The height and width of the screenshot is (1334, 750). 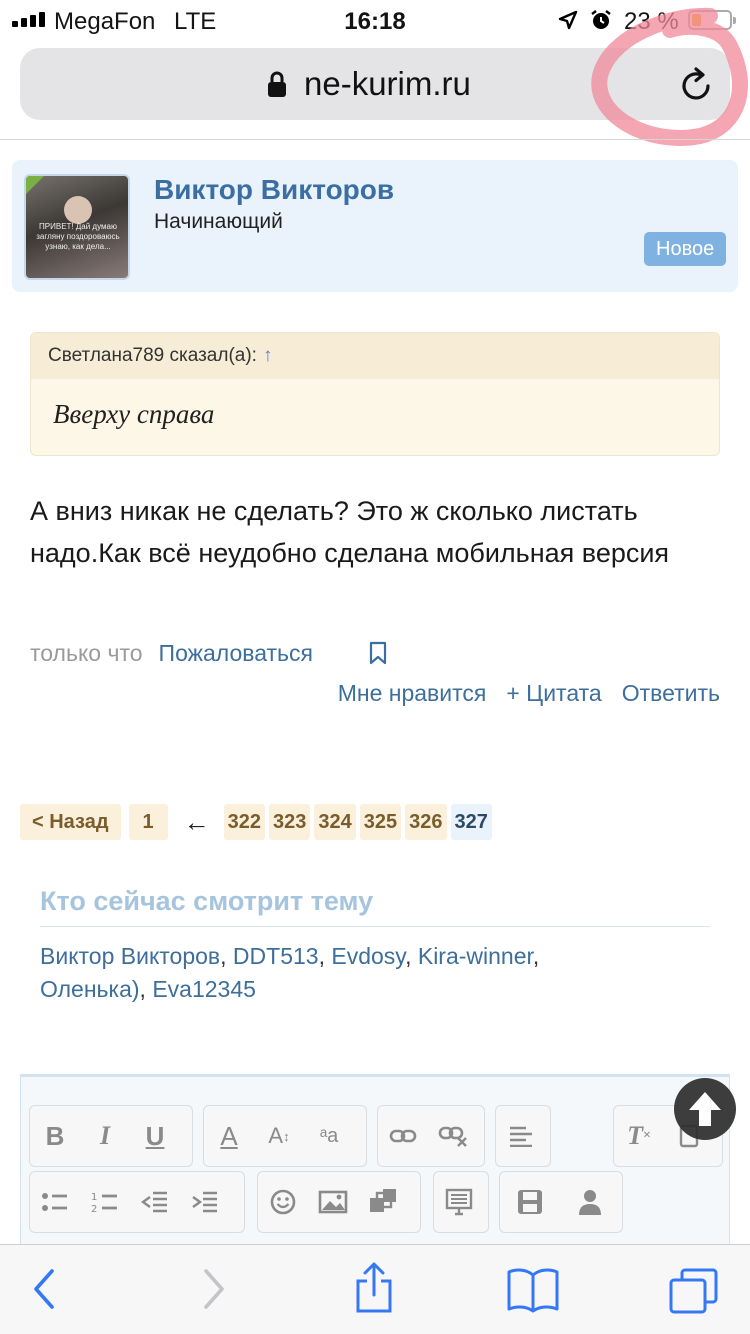 I want to click on bookmarks-icon, so click(x=533, y=1290).